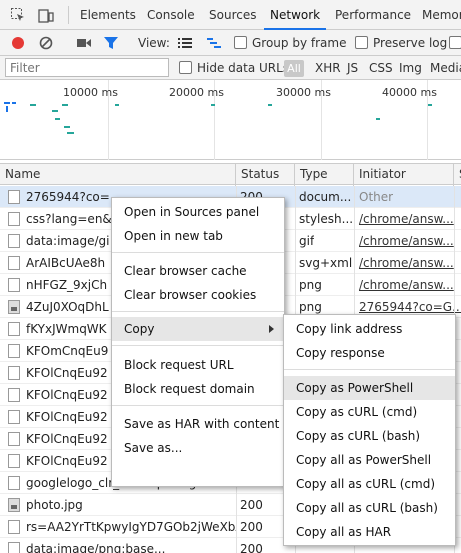  Describe the element at coordinates (185, 43) in the screenshot. I see `large-rows-icon` at that location.